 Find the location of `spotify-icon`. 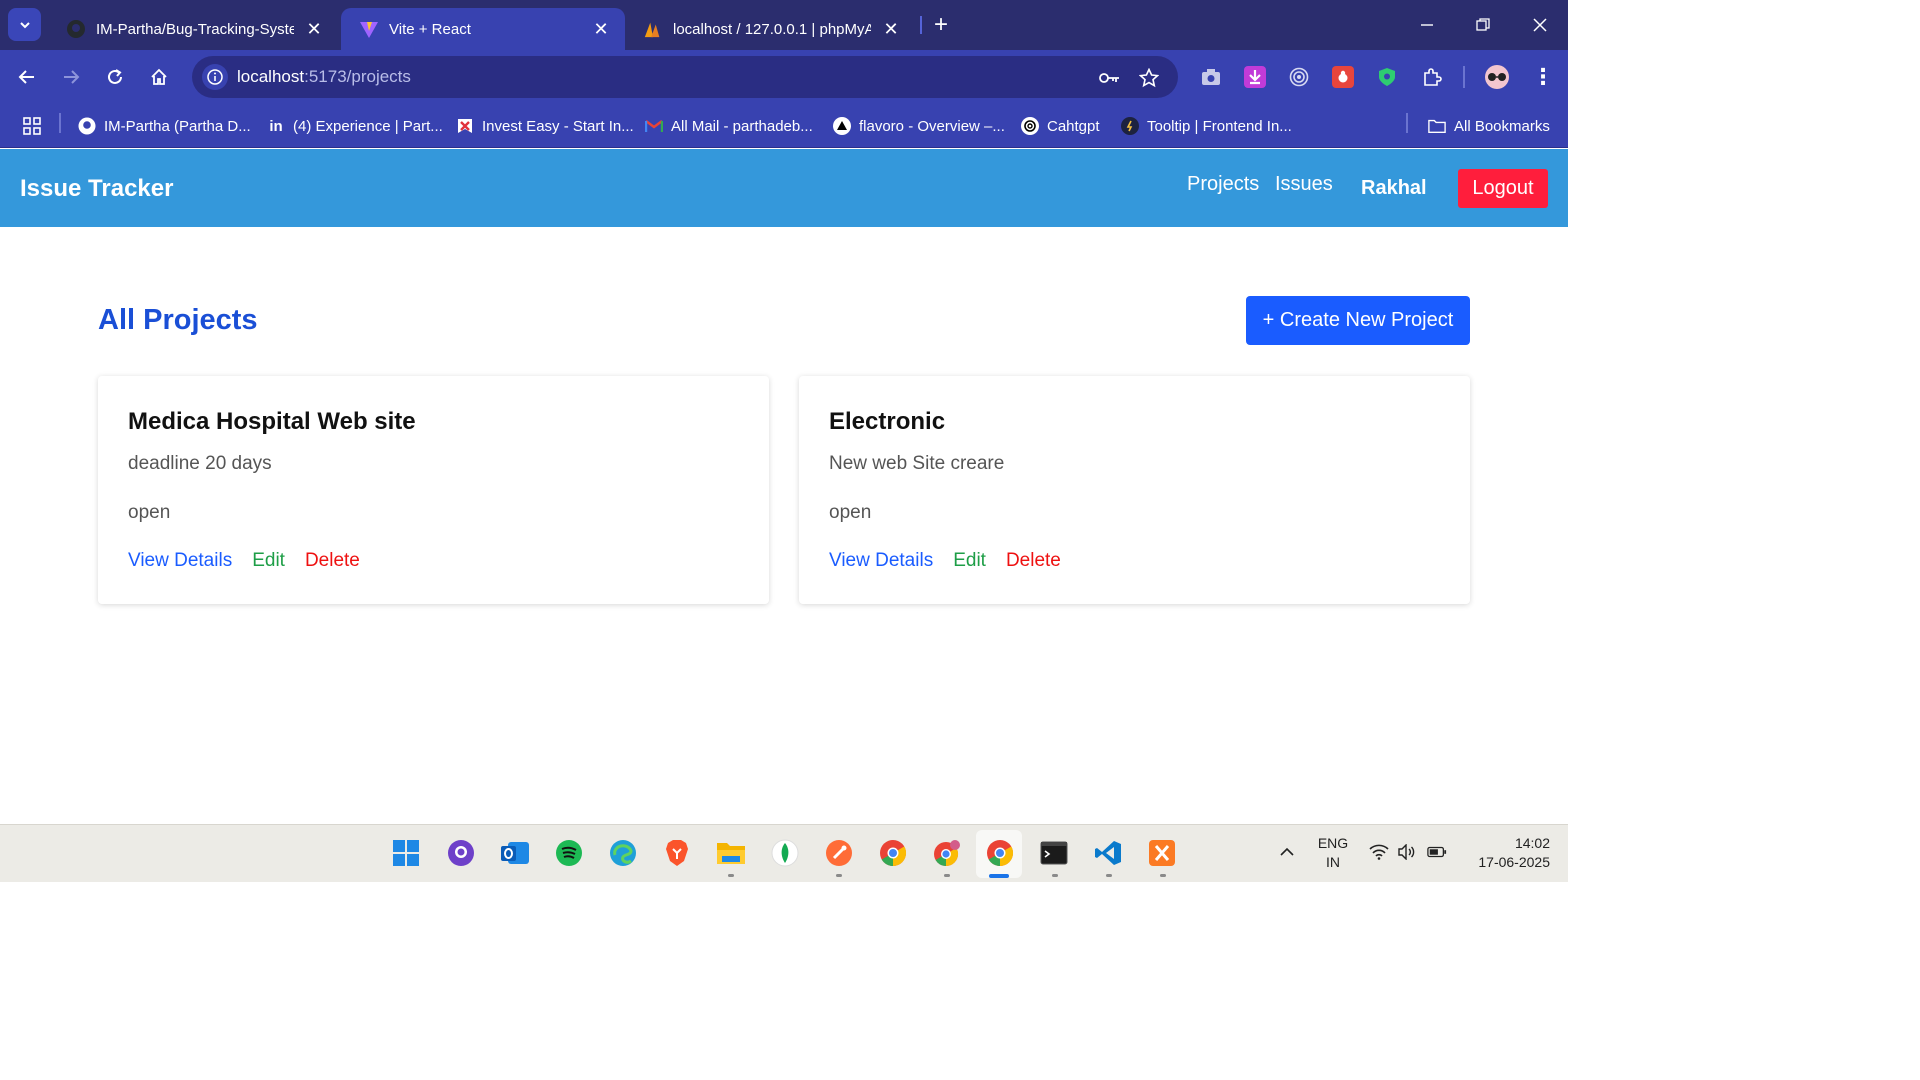

spotify-icon is located at coordinates (569, 853).